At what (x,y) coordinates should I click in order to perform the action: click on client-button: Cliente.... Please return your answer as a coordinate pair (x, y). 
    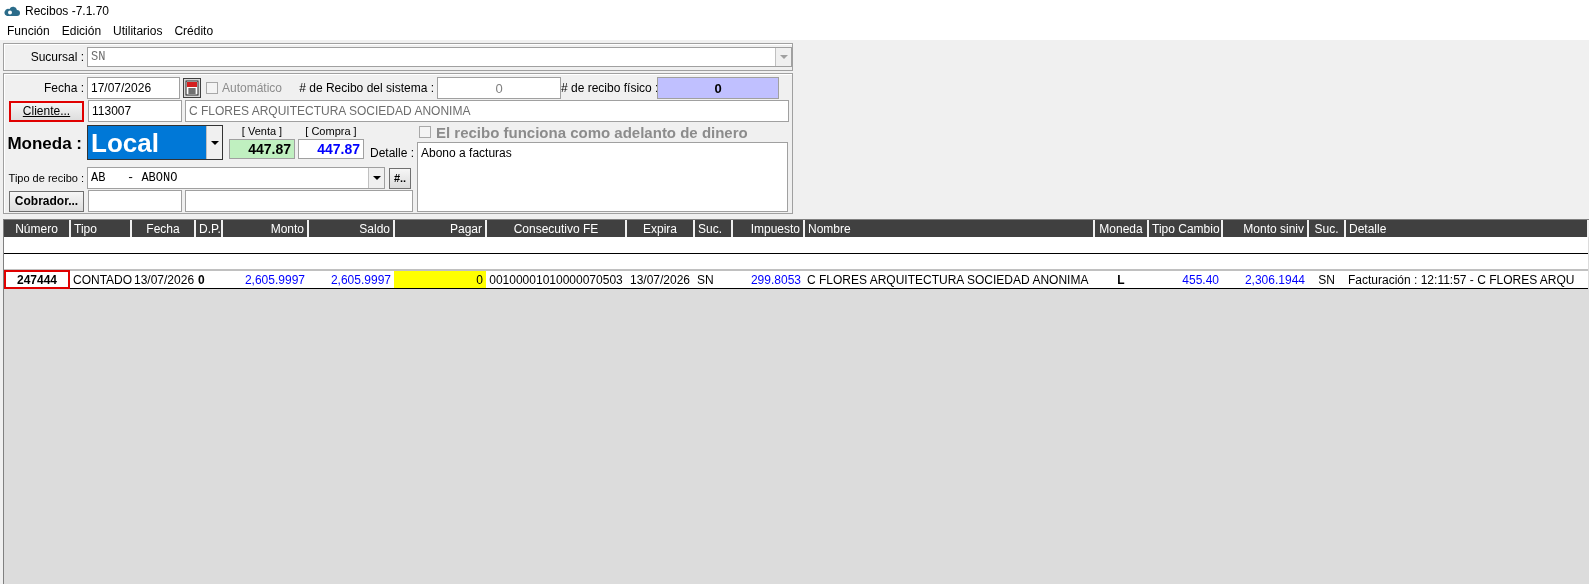
    Looking at the image, I should click on (46, 111).